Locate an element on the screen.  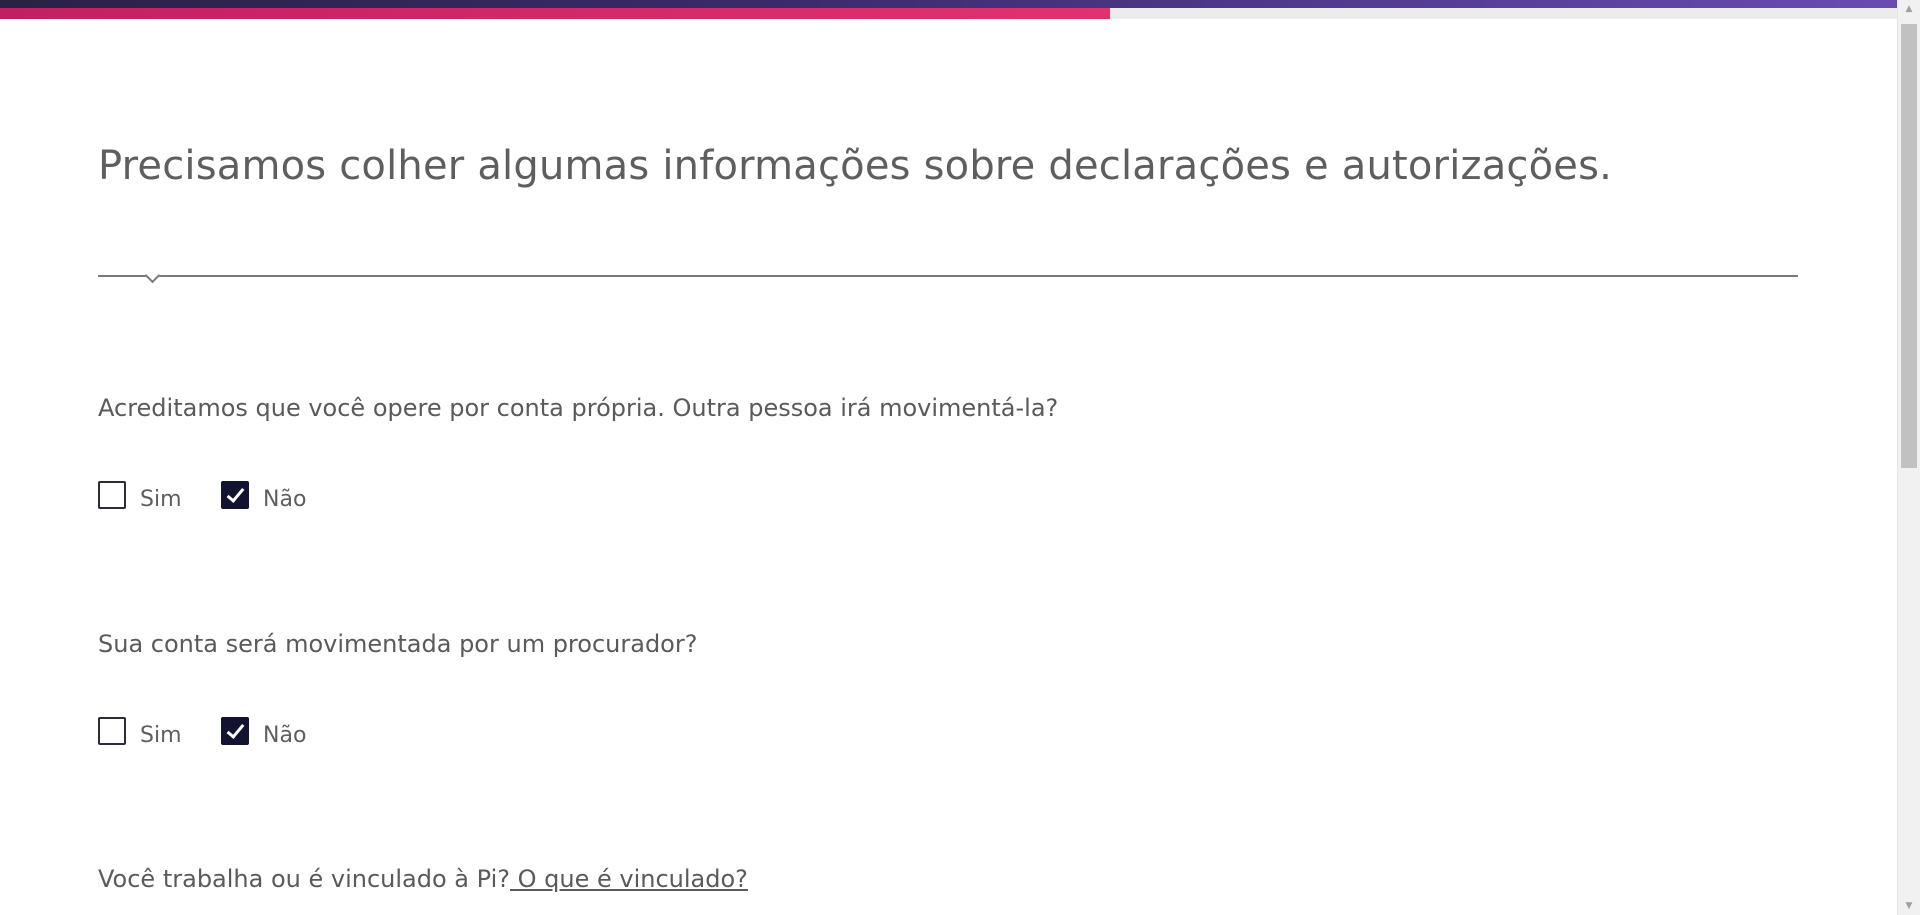
question-3-label: Você trabalha ou é vinculado à Pi? is located at coordinates (304, 879).